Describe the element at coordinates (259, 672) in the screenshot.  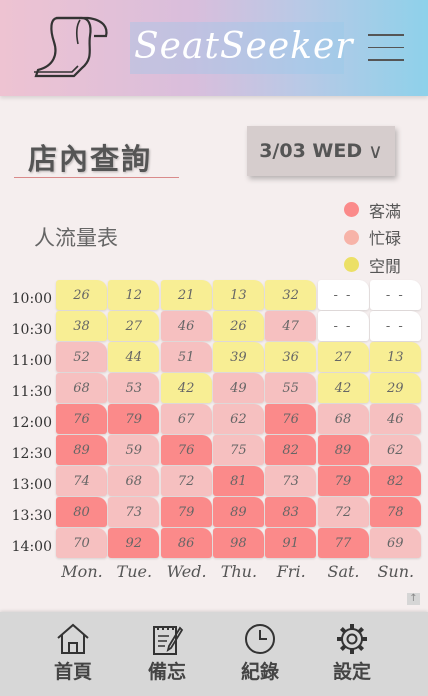
I see `nav-label: 紀錄` at that location.